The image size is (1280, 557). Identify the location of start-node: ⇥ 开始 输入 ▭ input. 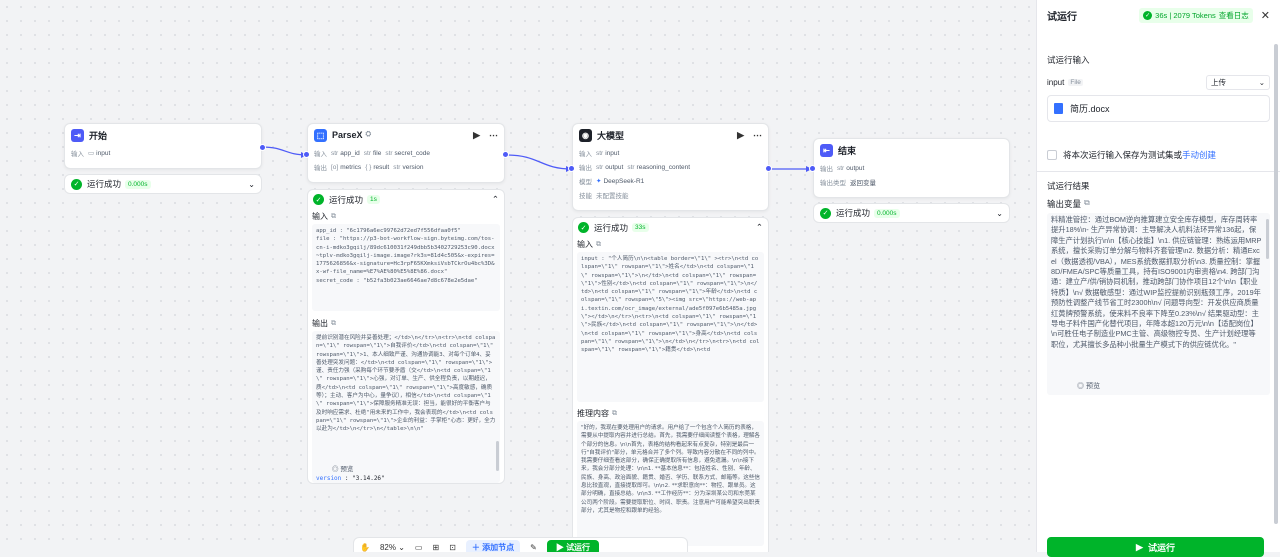
(163, 146).